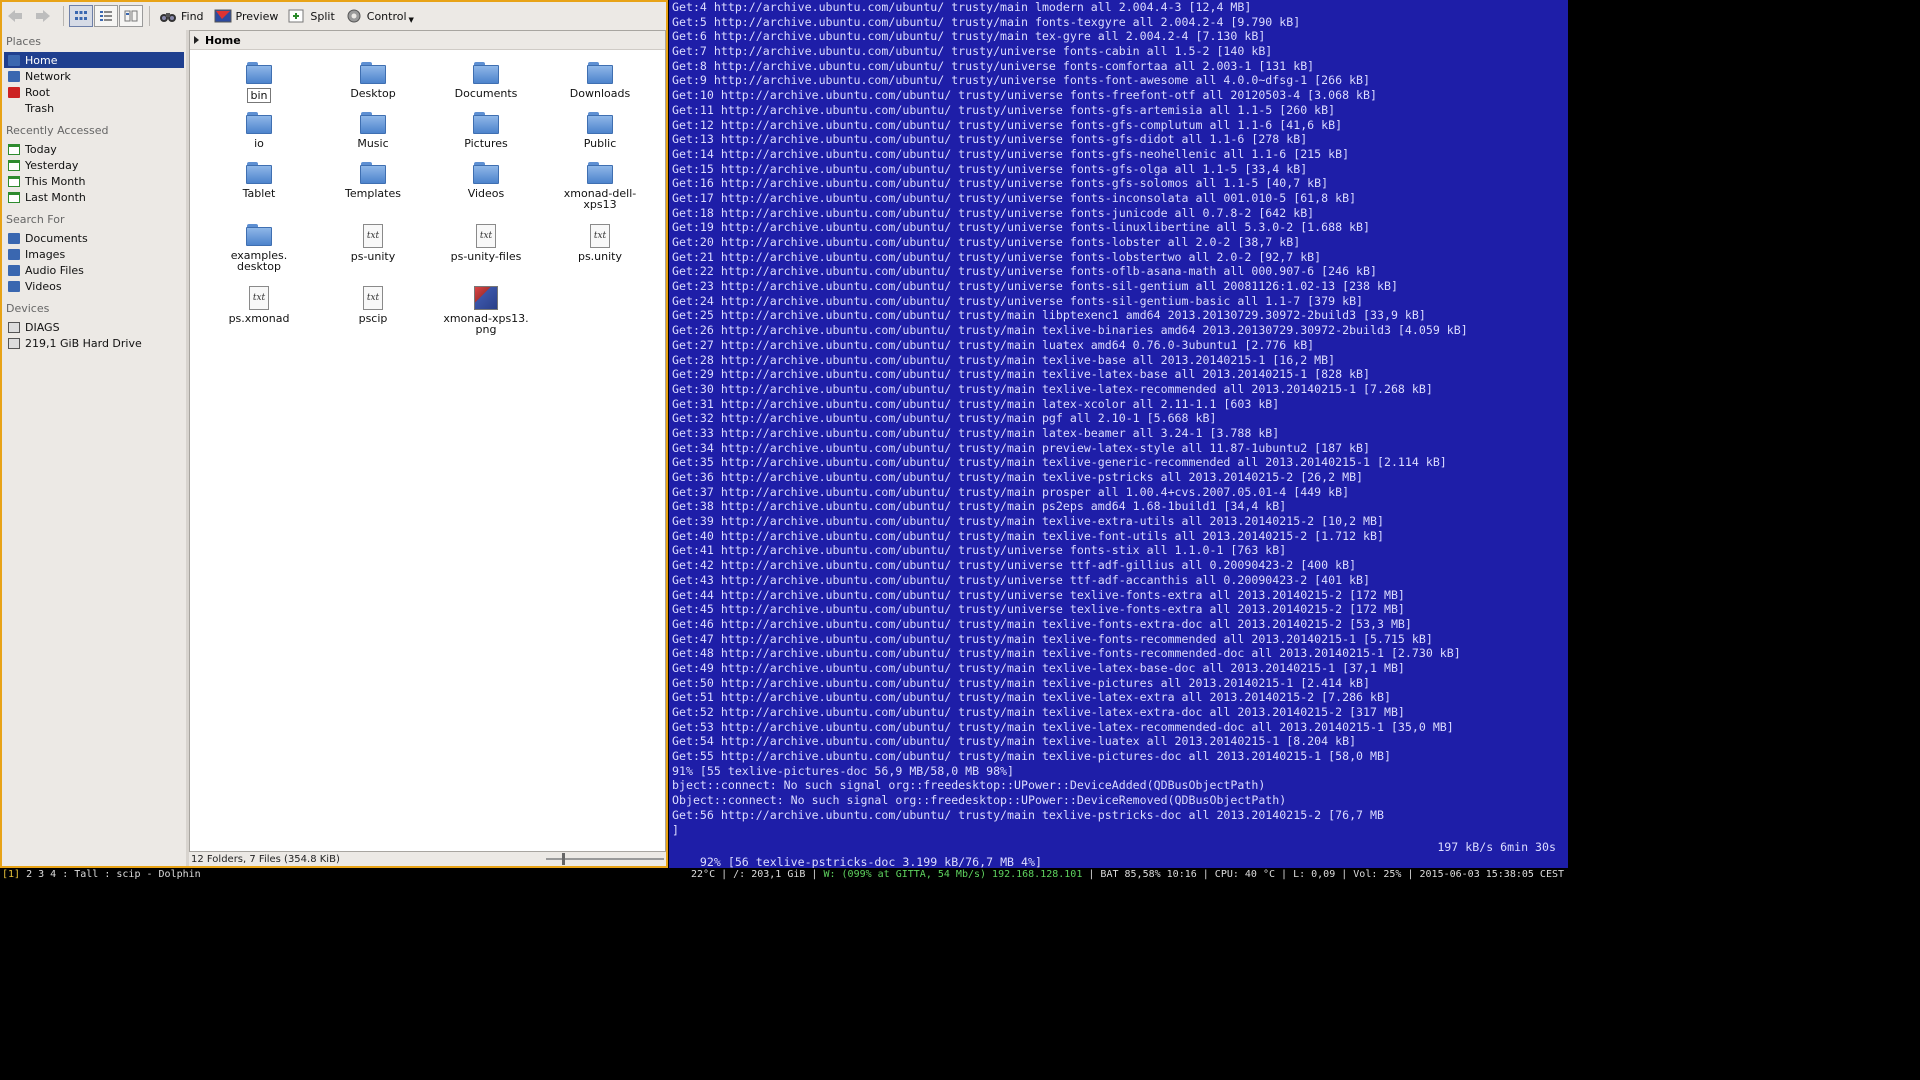  I want to click on details-view-button, so click(106, 16).